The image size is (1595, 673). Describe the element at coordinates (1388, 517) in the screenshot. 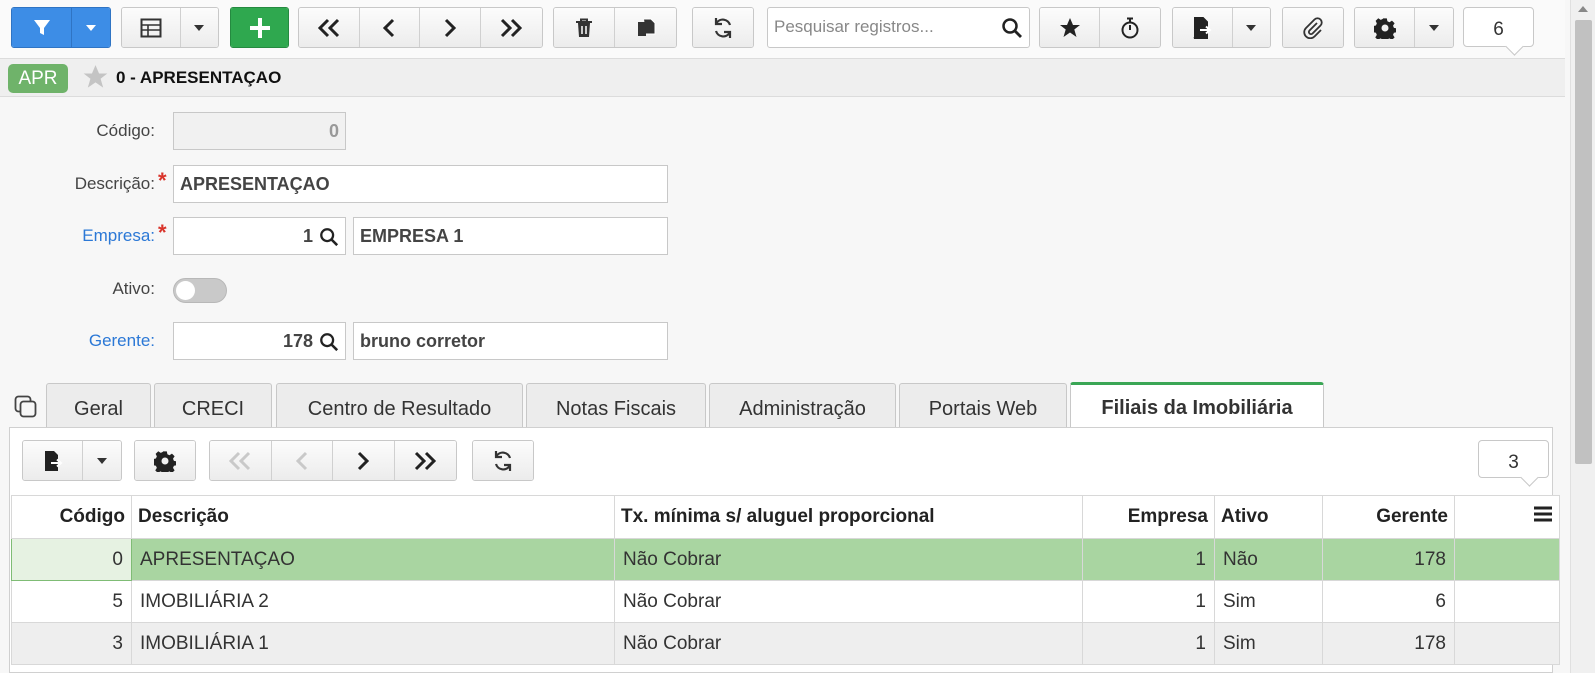

I see `column-header-gerente: Gerente` at that location.